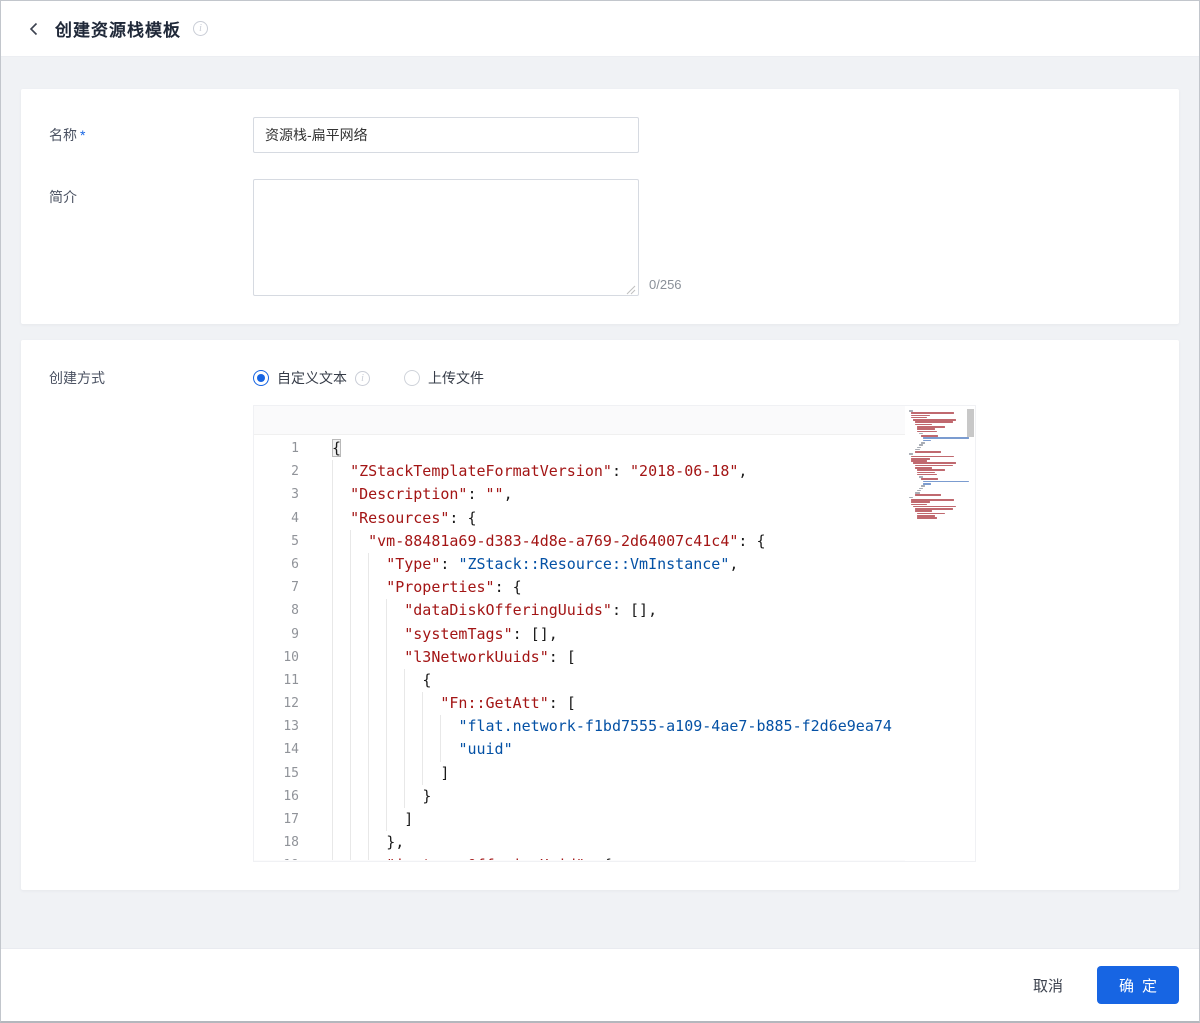  I want to click on line-number: 5, so click(295, 541).